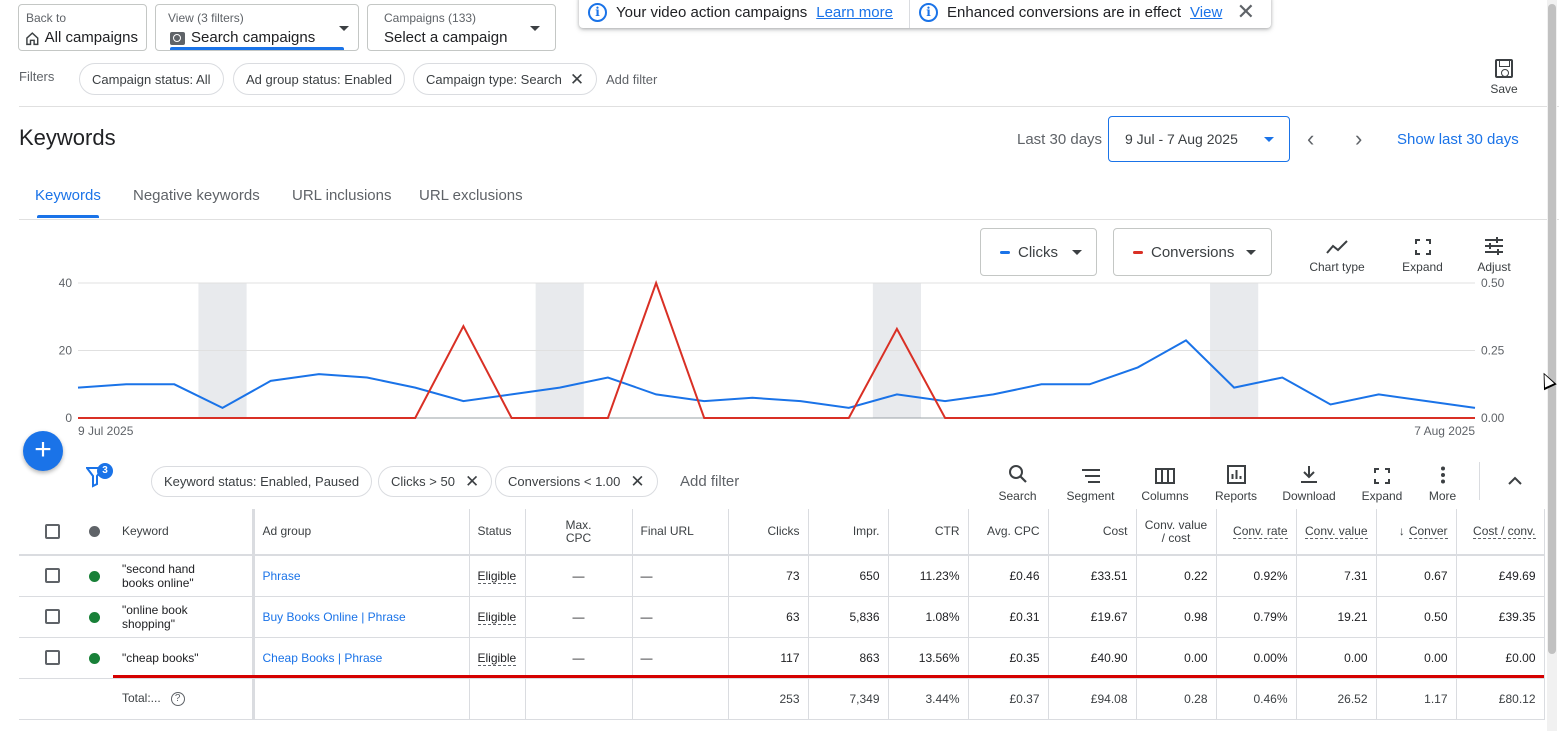  What do you see at coordinates (1442, 482) in the screenshot?
I see `more-button: More` at bounding box center [1442, 482].